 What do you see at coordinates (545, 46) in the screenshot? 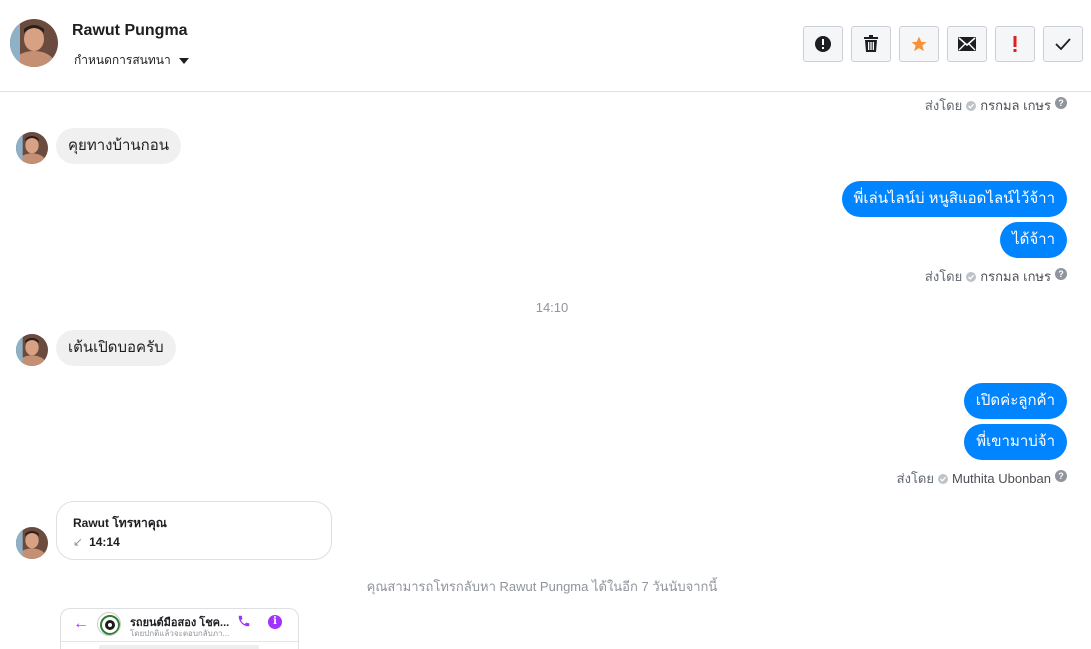
I see `conversation-header: Rawut Pungma กำหนดการสนทนา` at bounding box center [545, 46].